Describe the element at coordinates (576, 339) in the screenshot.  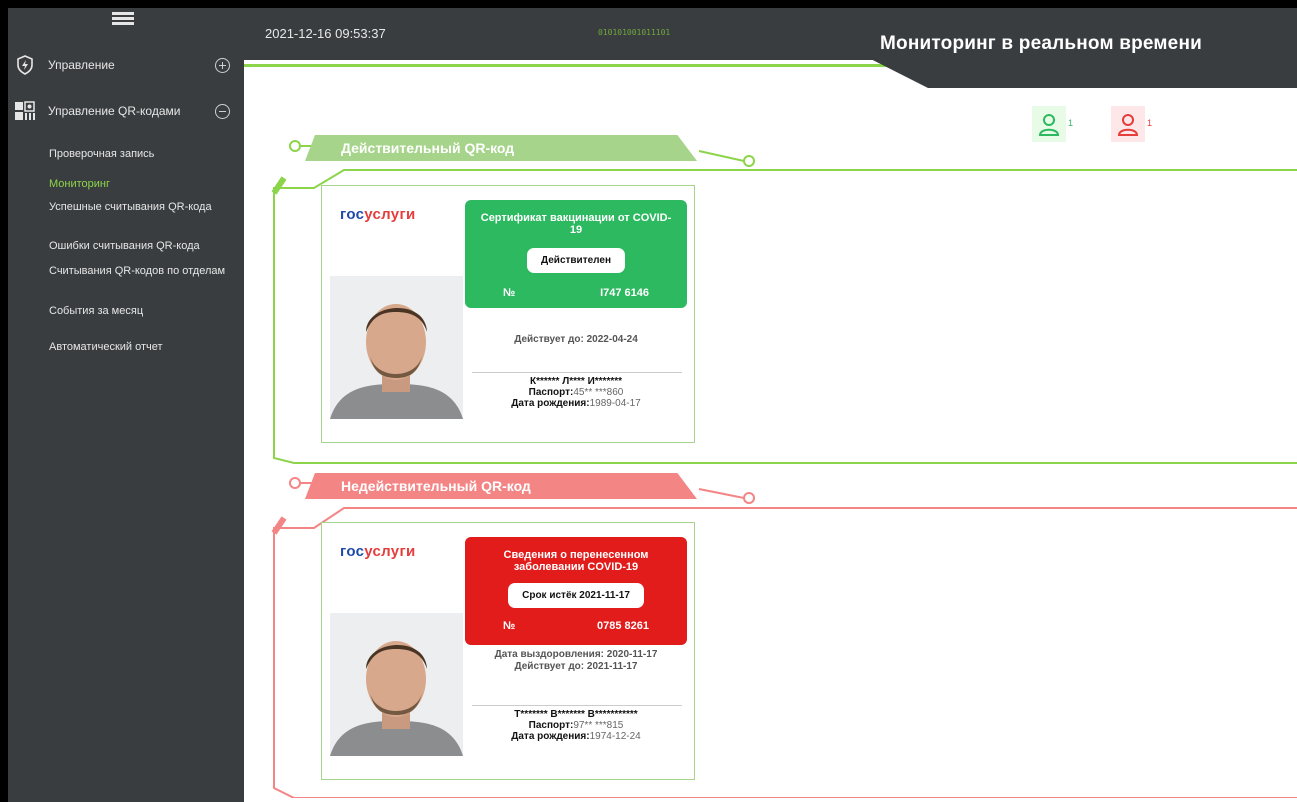
I see `valid-until: Действует до: 2022-04-24` at that location.